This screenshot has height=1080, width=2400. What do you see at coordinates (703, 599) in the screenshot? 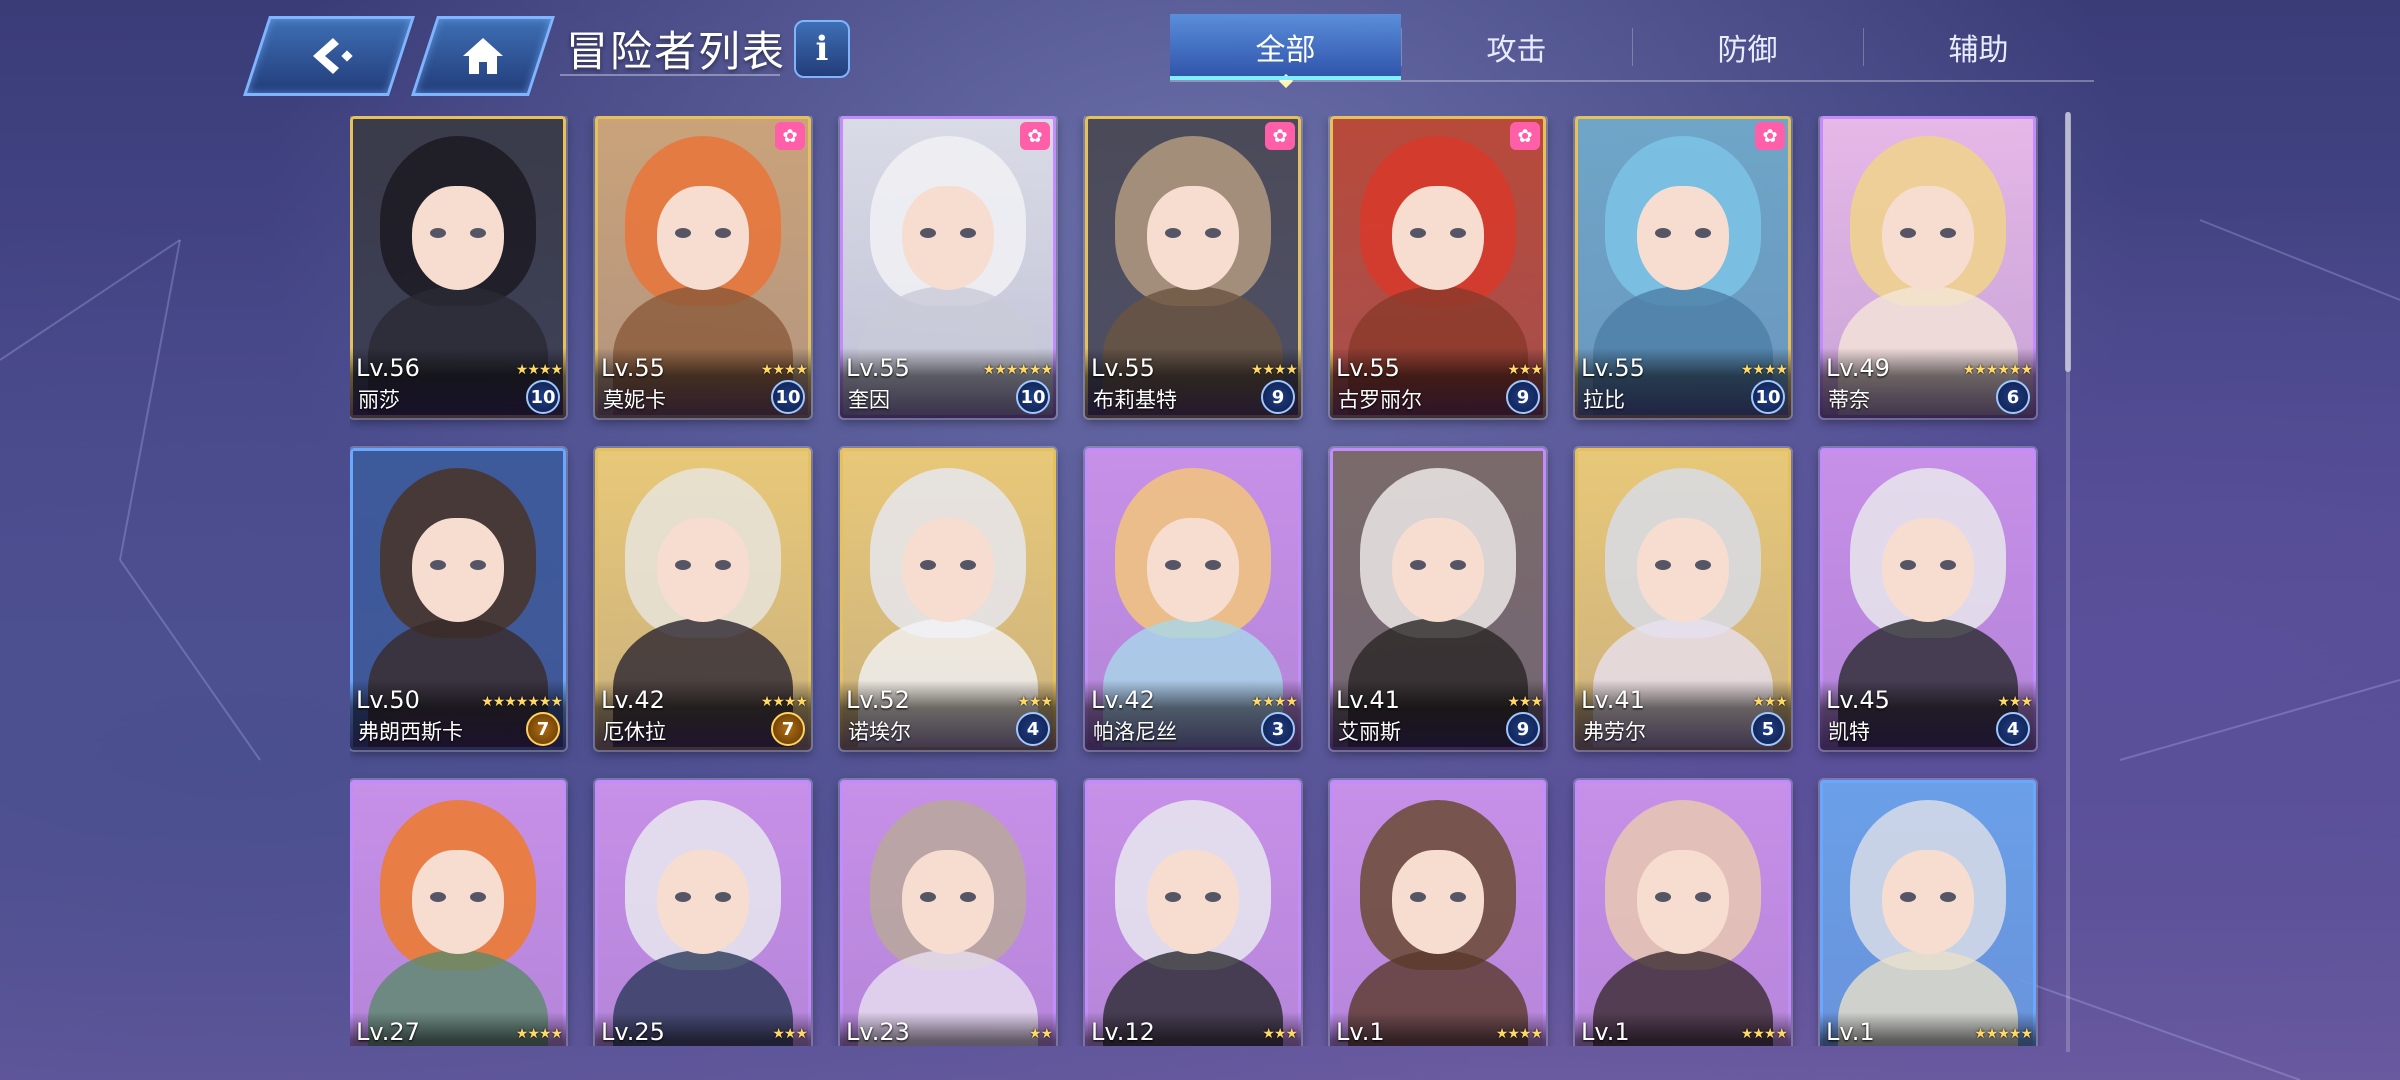
I see `adventurer-card: Lv.42 ★★★★ 厄休拉 7` at bounding box center [703, 599].